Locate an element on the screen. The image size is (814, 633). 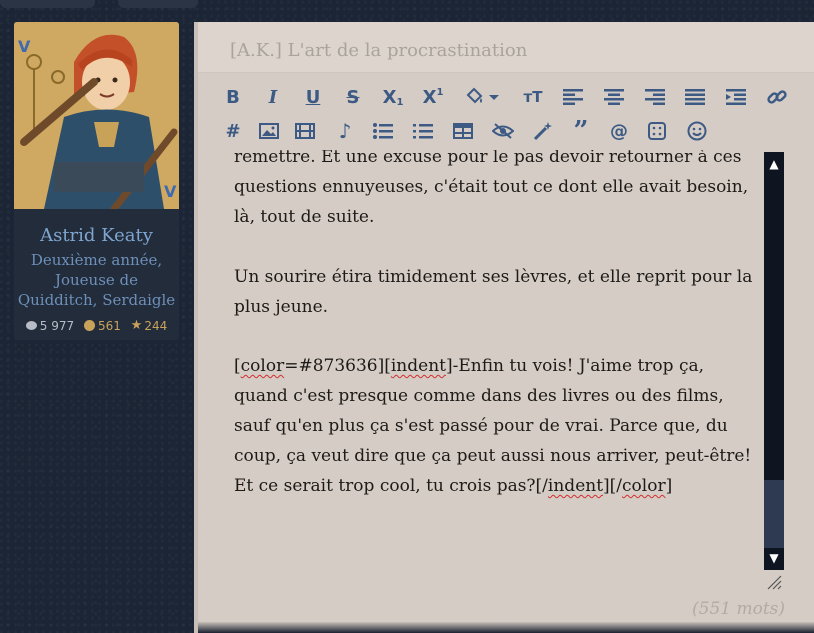
star-icon: ★ is located at coordinates (136, 325).